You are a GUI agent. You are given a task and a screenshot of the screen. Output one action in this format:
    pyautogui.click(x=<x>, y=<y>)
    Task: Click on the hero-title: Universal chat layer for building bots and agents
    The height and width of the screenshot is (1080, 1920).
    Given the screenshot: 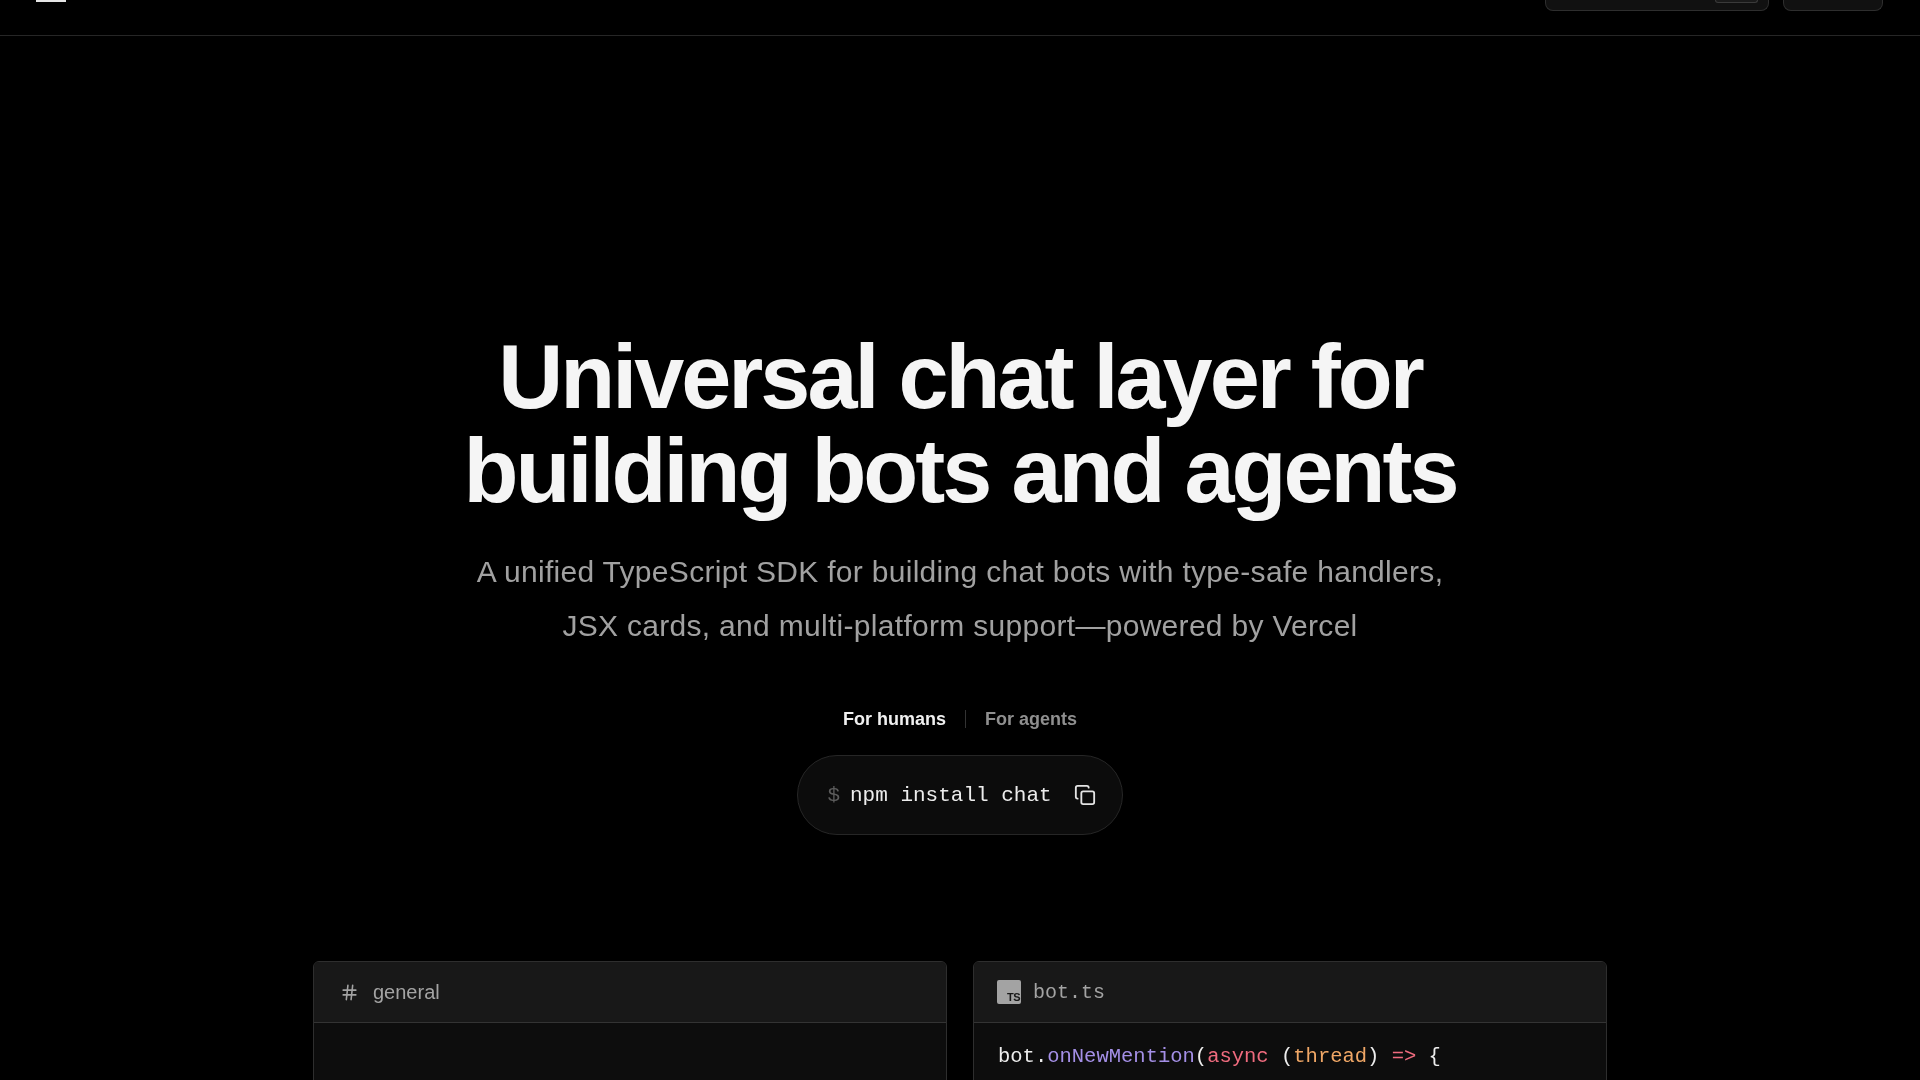 What is the action you would take?
    pyautogui.click(x=960, y=426)
    